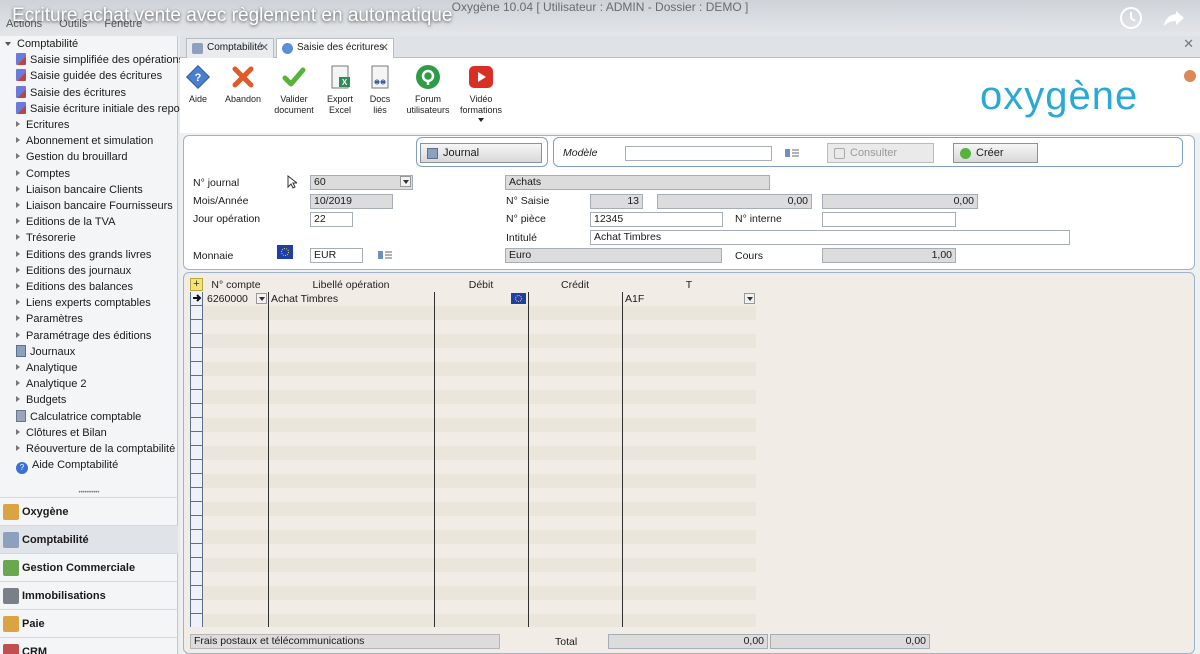  I want to click on sidebar-item-9: Liaison bancaire Clients, so click(79, 190).